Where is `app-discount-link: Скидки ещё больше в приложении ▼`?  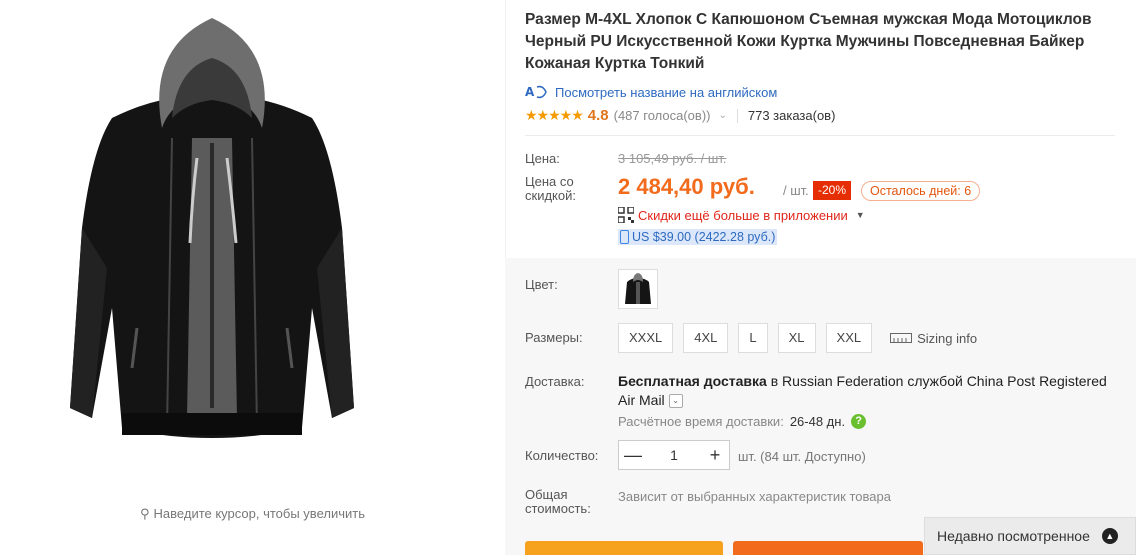
app-discount-link: Скидки ещё больше в приложении ▼ is located at coordinates (741, 215).